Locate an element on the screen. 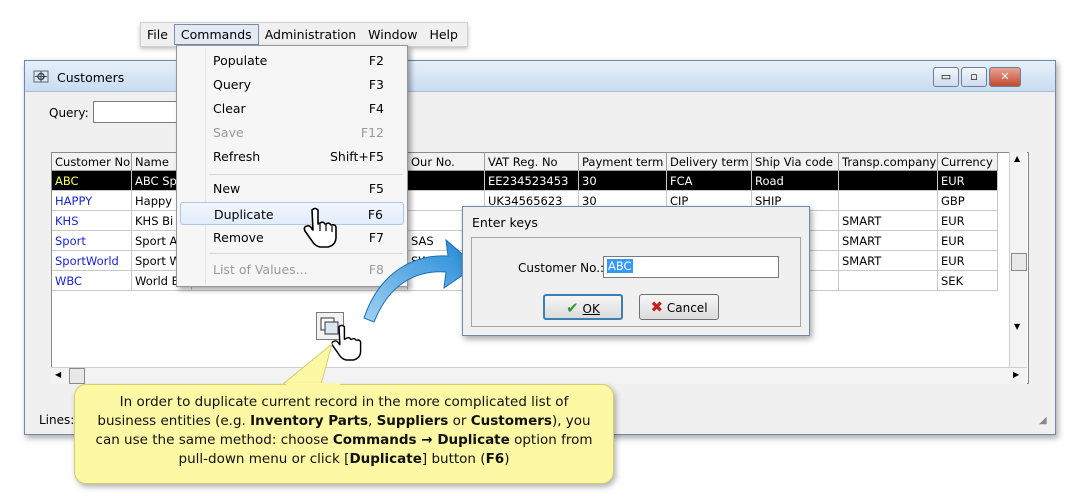  callout-seam is located at coordinates (313, 384).